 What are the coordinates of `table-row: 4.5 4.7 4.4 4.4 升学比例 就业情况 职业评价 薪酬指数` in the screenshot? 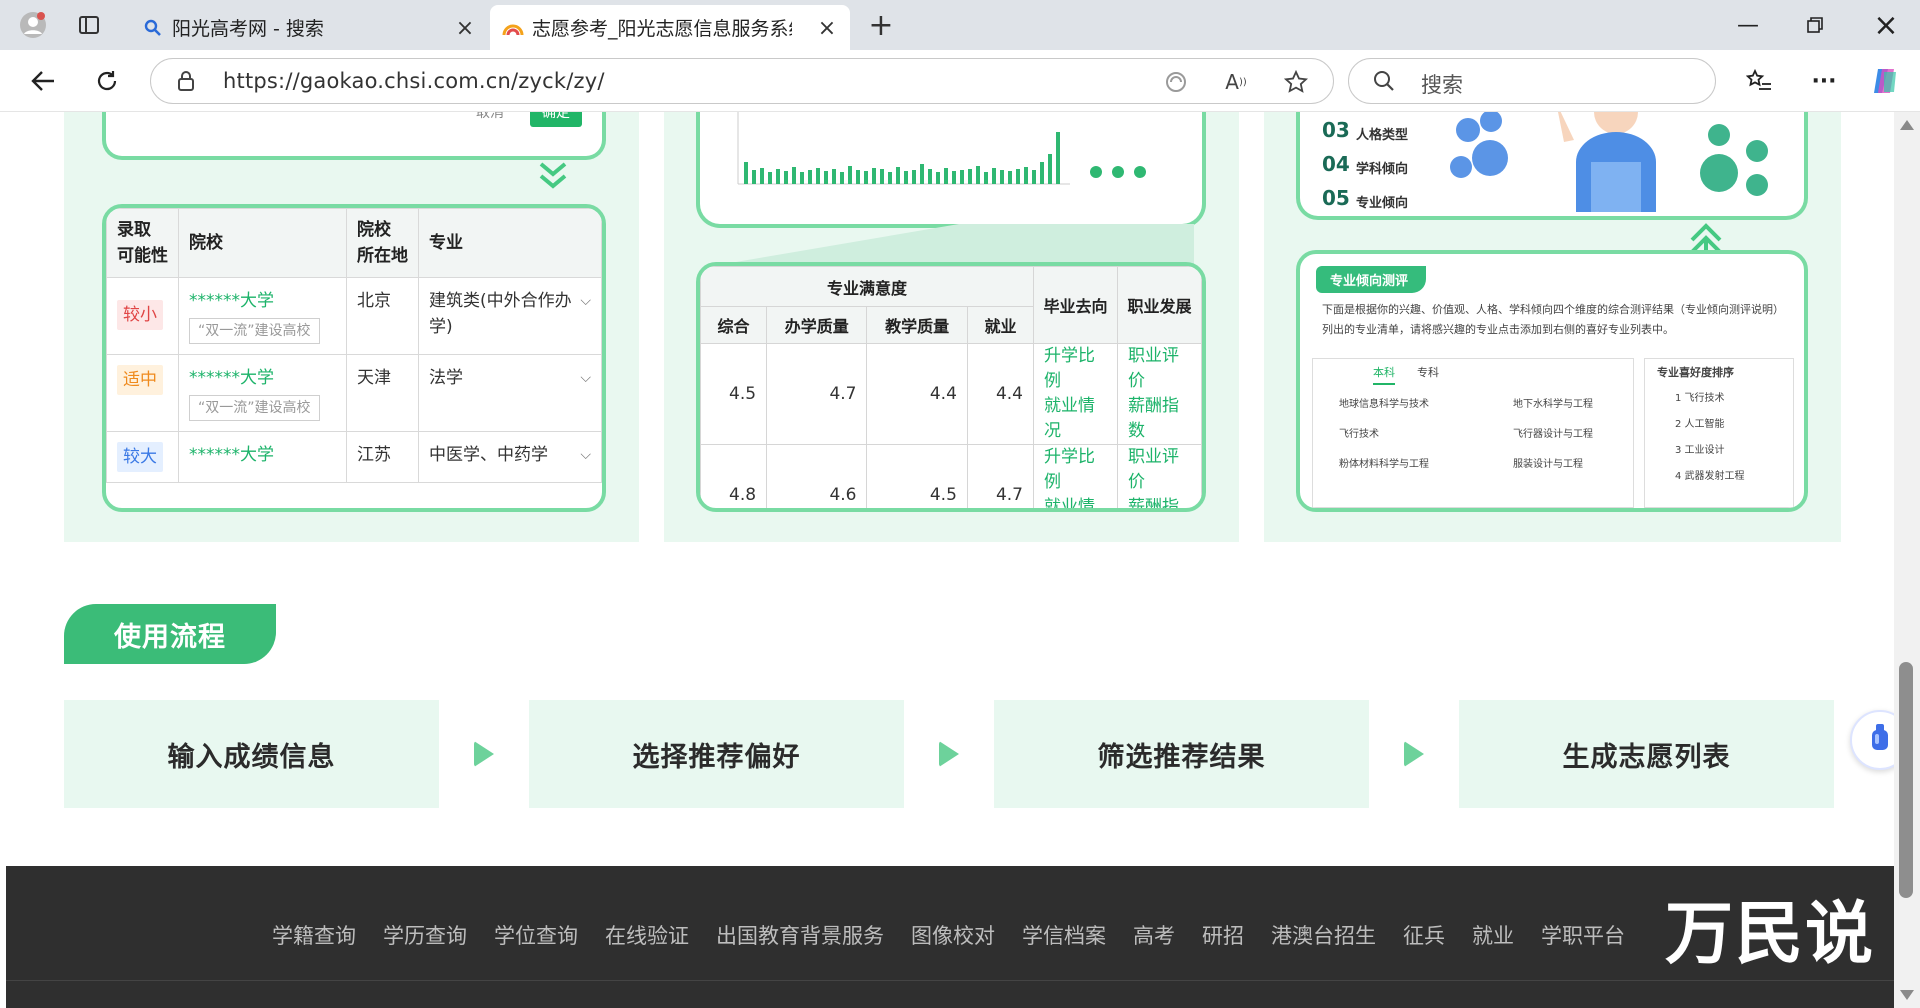 It's located at (951, 394).